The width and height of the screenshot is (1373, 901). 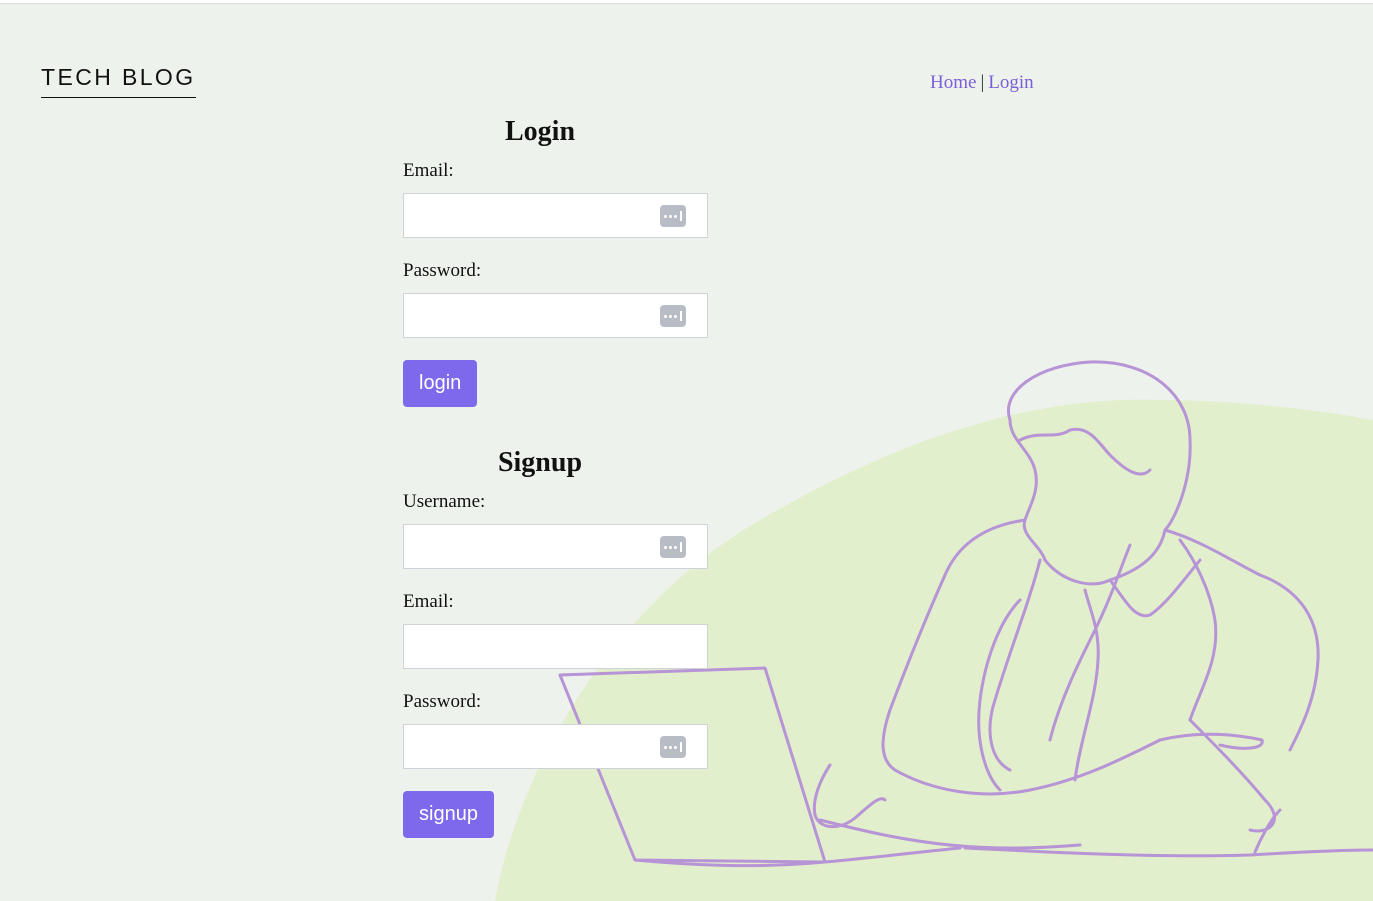 What do you see at coordinates (444, 501) in the screenshot?
I see `signup-username-label: Username:` at bounding box center [444, 501].